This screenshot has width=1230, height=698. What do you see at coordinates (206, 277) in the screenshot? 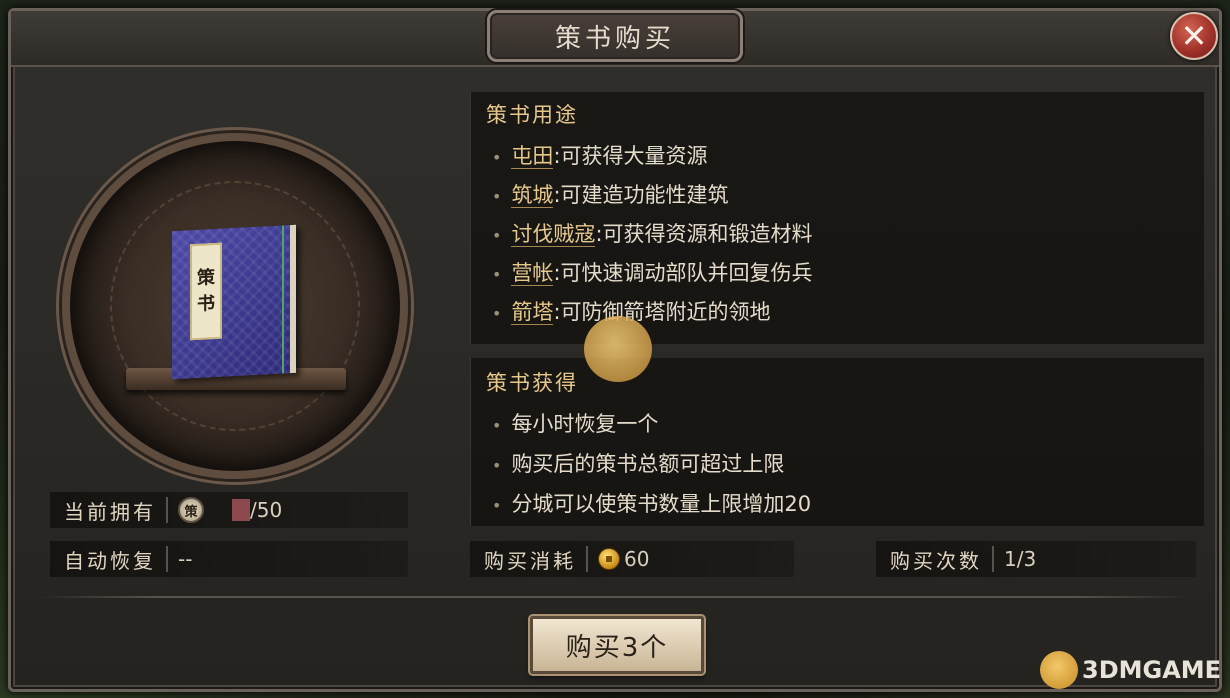
I see `book-label-char-1: 策` at bounding box center [206, 277].